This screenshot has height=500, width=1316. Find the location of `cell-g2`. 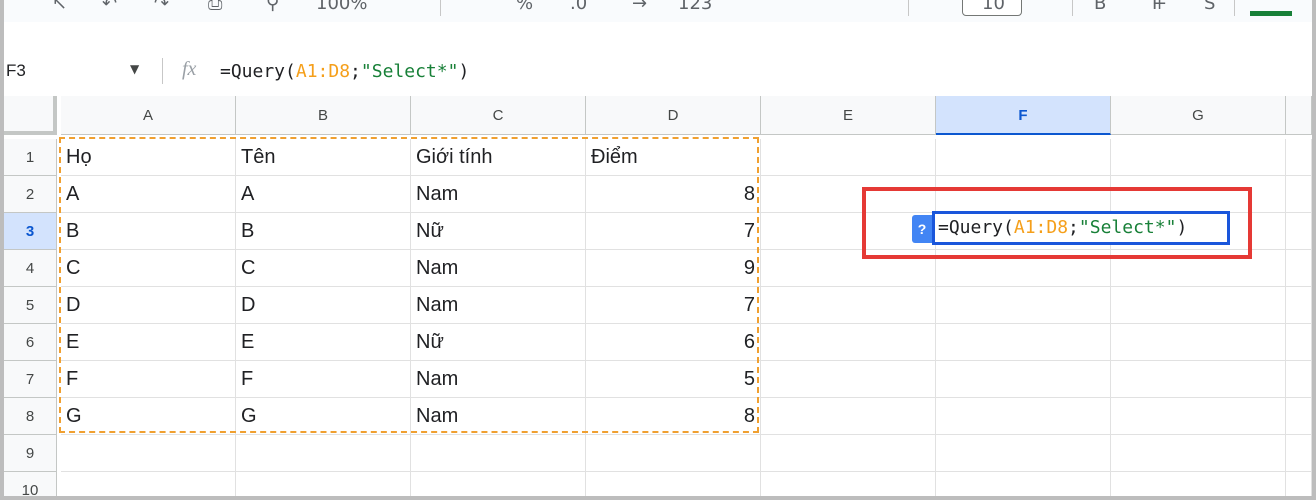

cell-g2 is located at coordinates (1198, 194).